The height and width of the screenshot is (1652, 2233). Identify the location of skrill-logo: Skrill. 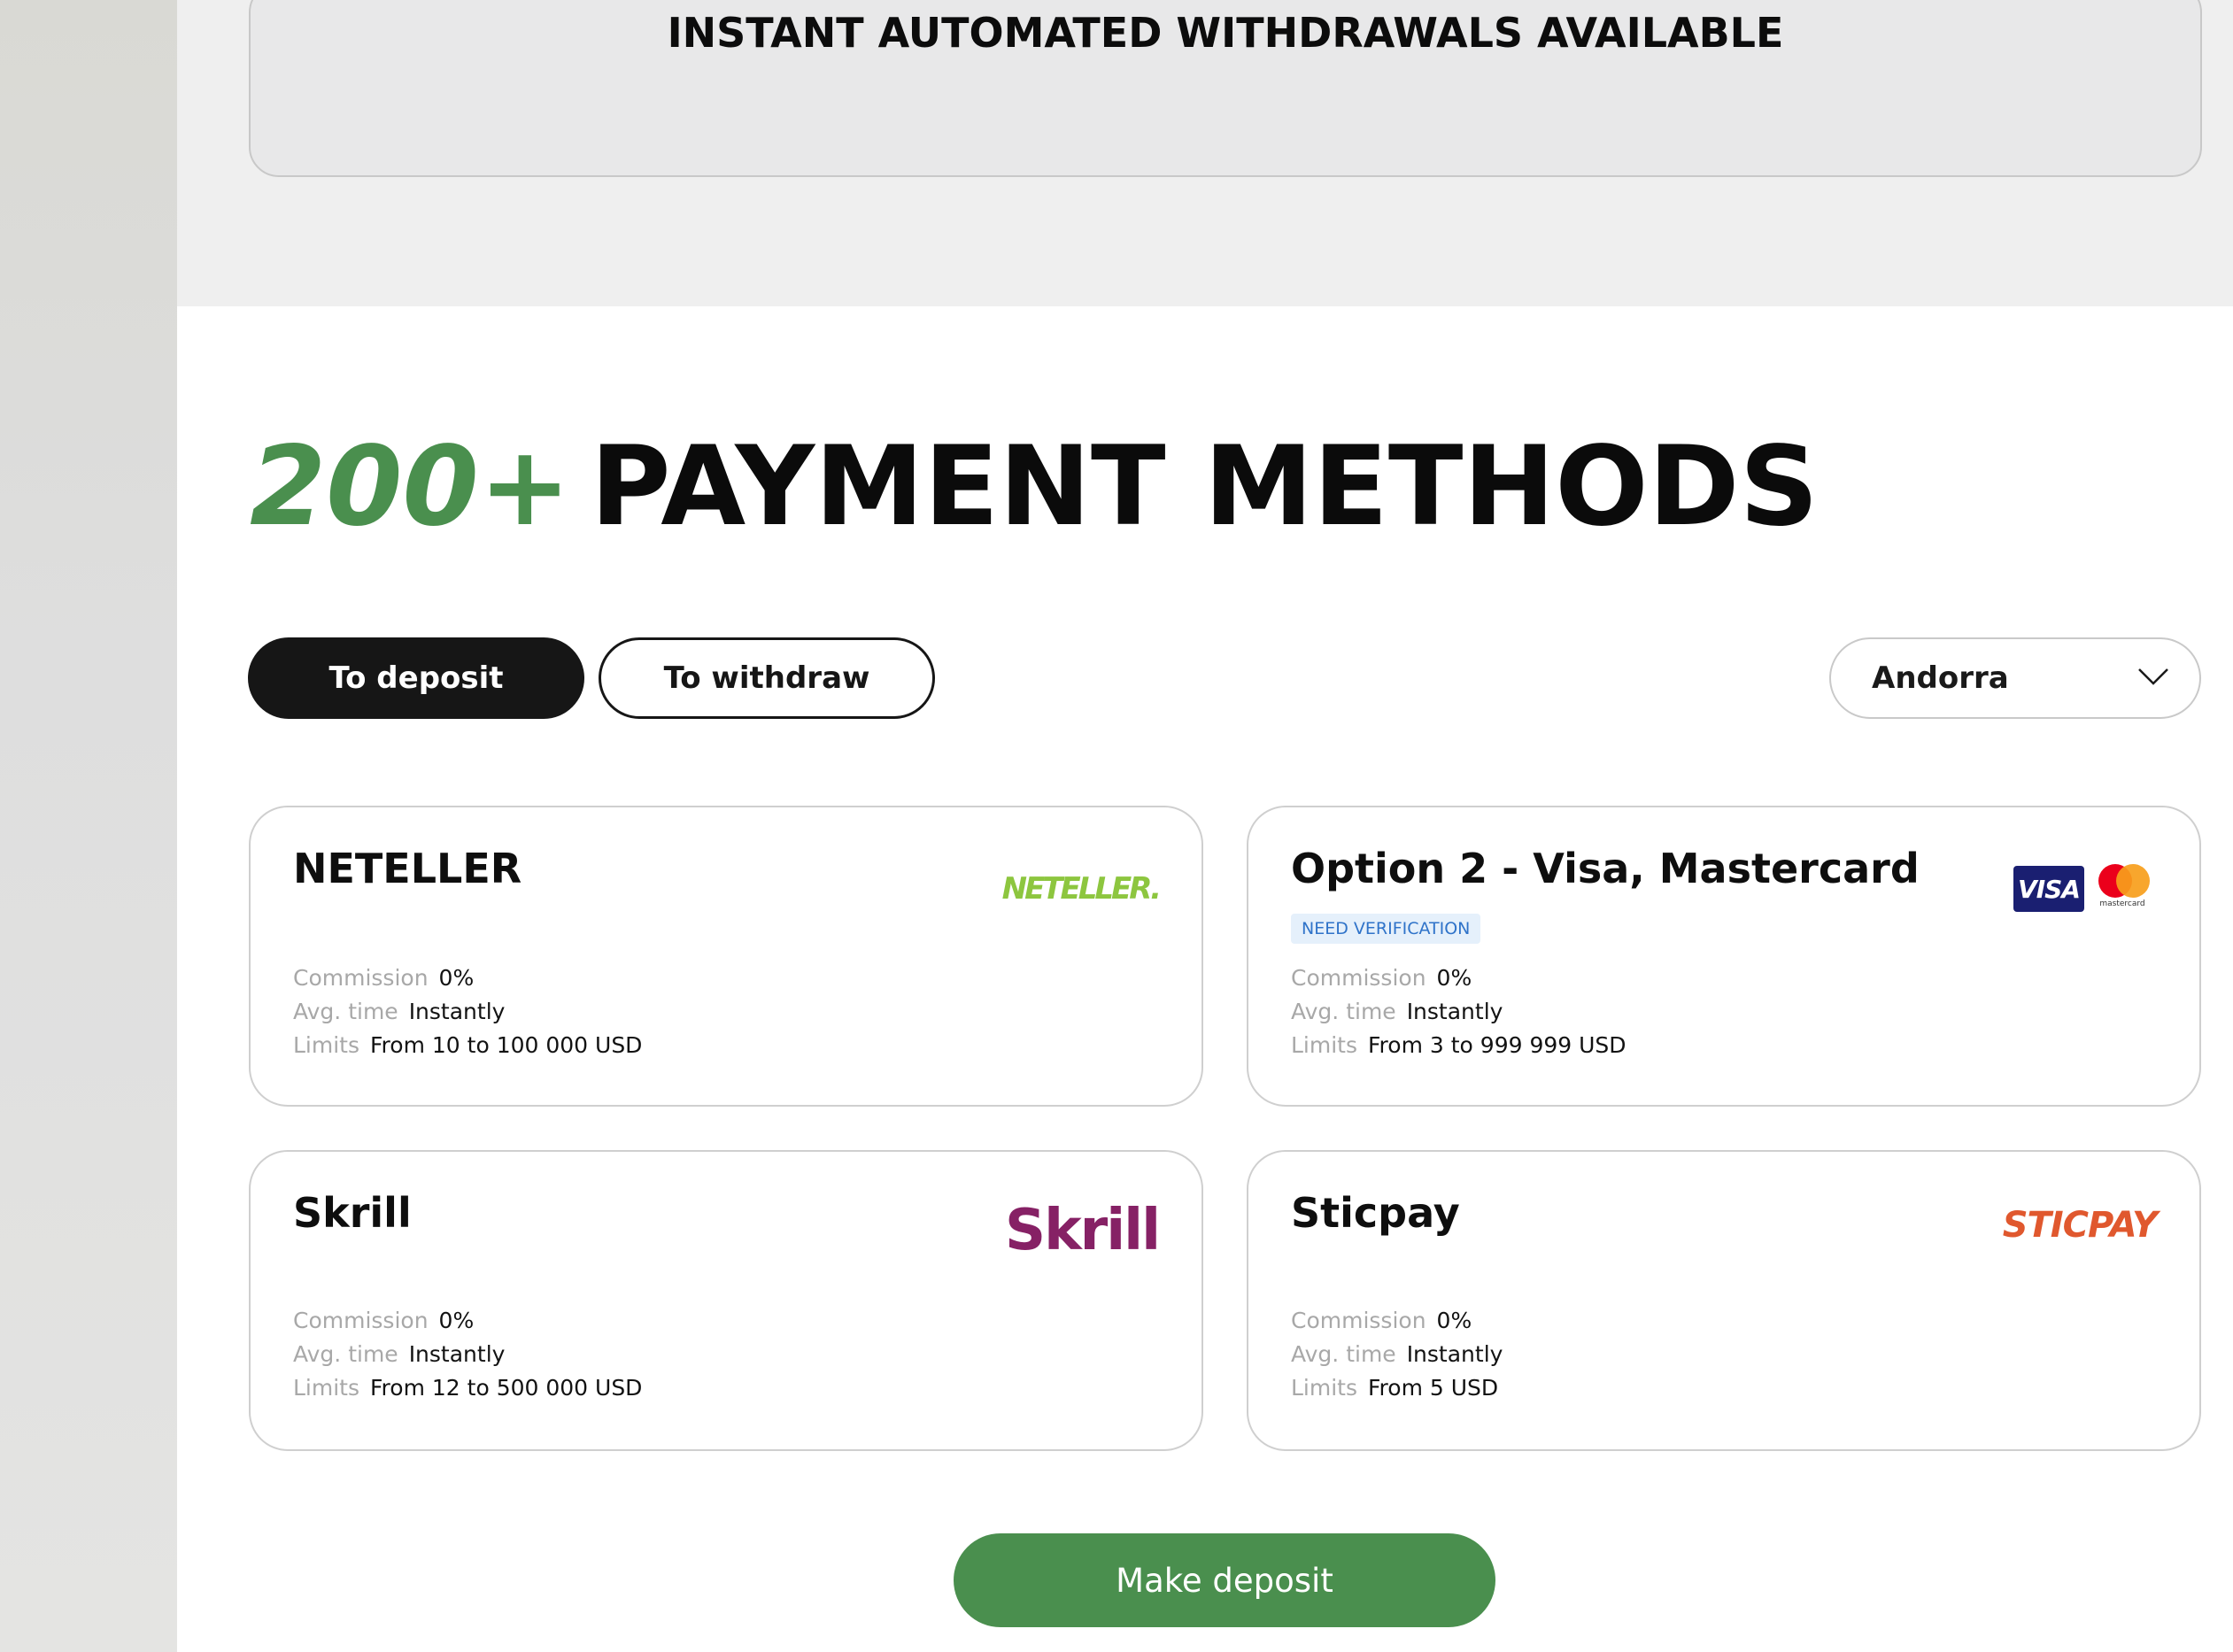
(1082, 1230).